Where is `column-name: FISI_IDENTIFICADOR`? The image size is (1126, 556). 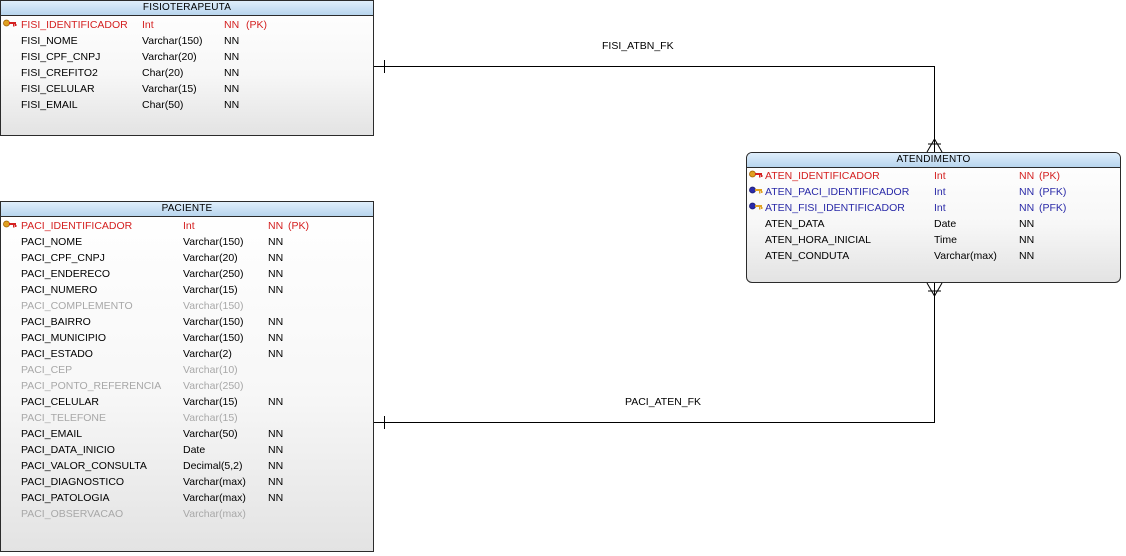
column-name: FISI_IDENTIFICADOR is located at coordinates (74, 25).